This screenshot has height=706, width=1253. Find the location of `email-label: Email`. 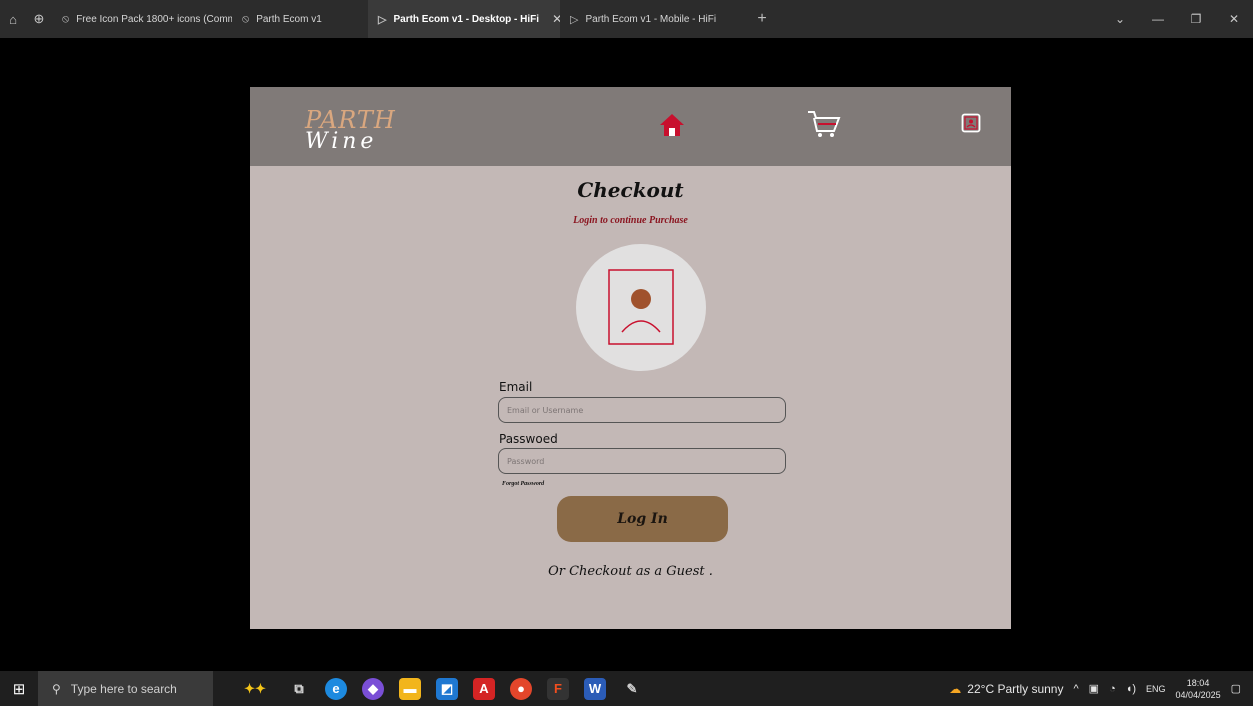

email-label: Email is located at coordinates (516, 387).